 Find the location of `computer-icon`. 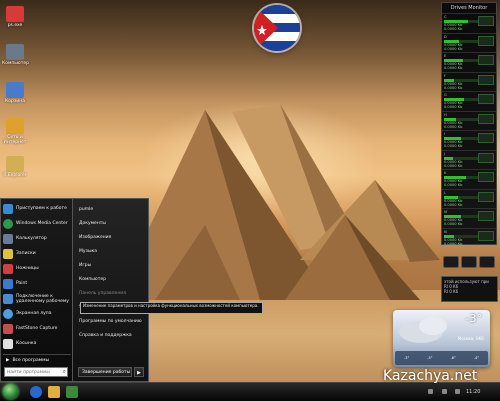

computer-icon is located at coordinates (15, 52).